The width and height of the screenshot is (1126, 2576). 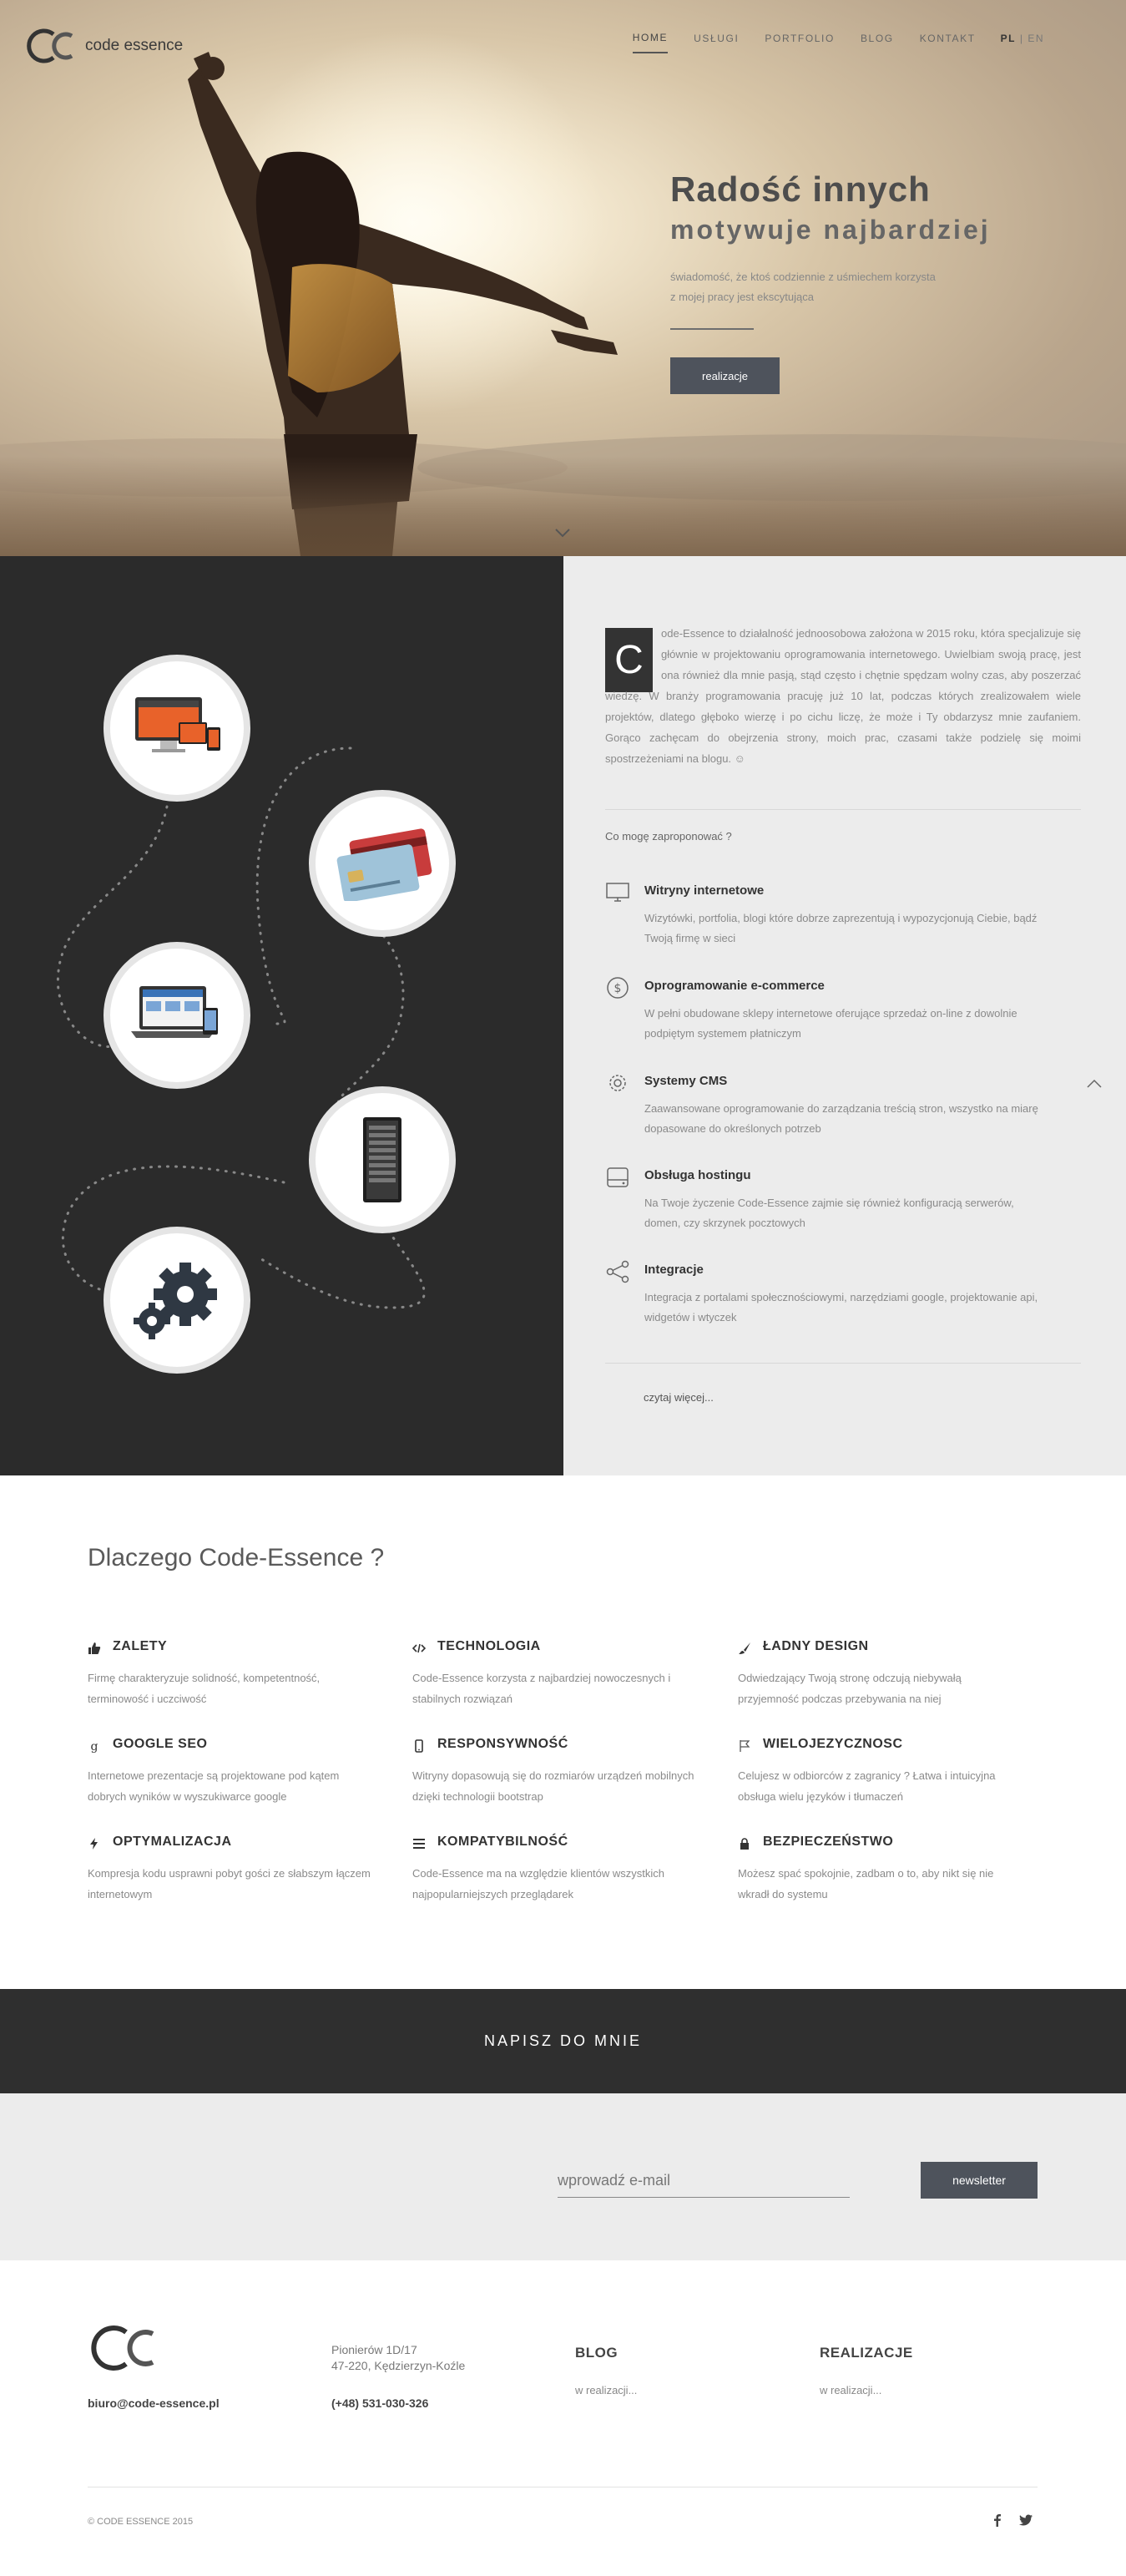 What do you see at coordinates (502, 1842) in the screenshot?
I see `feature-title: KOMPATYBILNOŚĆ` at bounding box center [502, 1842].